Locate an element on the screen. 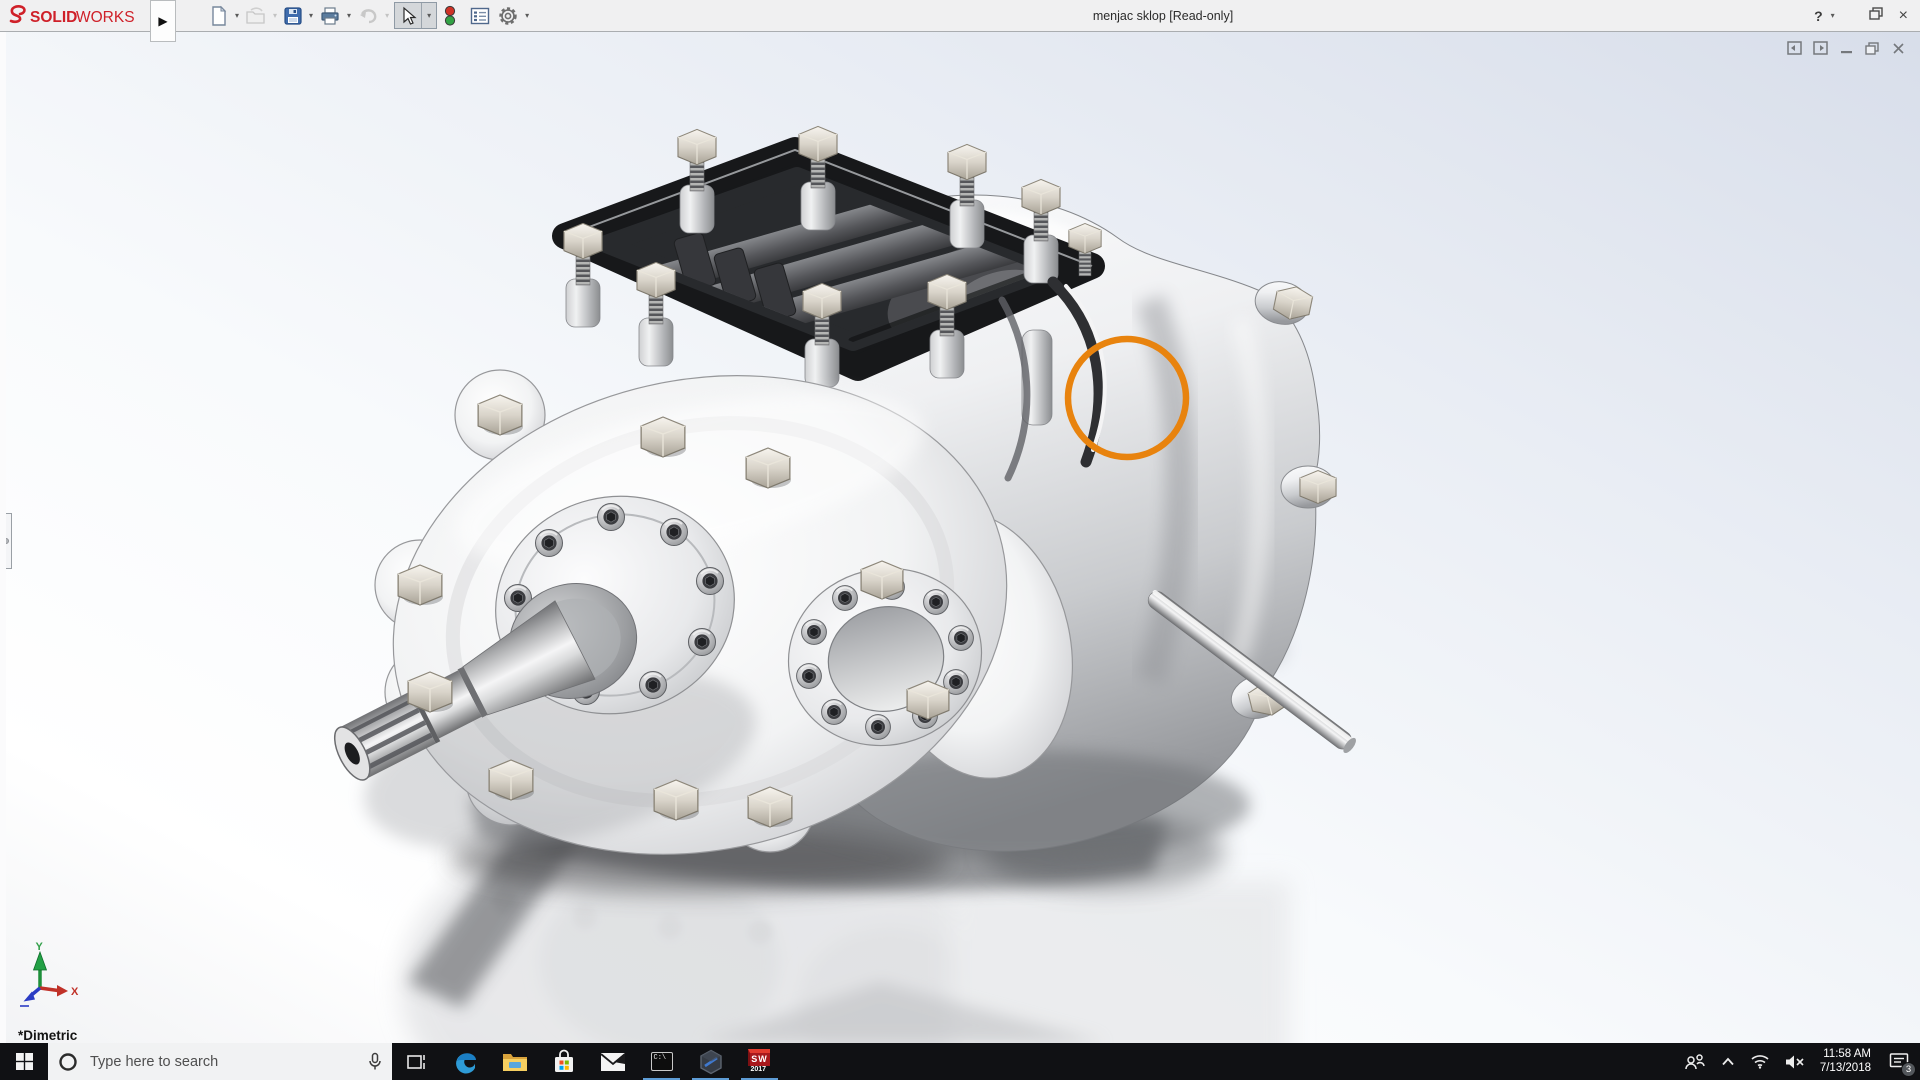  feature-panel-splitter-tab is located at coordinates (9, 541).